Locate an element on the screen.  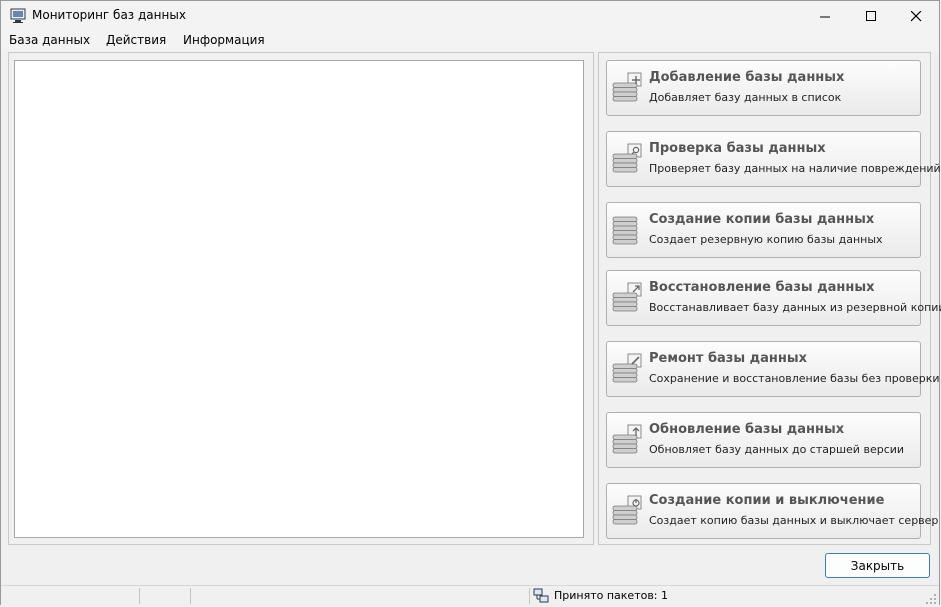
action-title: Восстановление базы данных is located at coordinates (762, 287).